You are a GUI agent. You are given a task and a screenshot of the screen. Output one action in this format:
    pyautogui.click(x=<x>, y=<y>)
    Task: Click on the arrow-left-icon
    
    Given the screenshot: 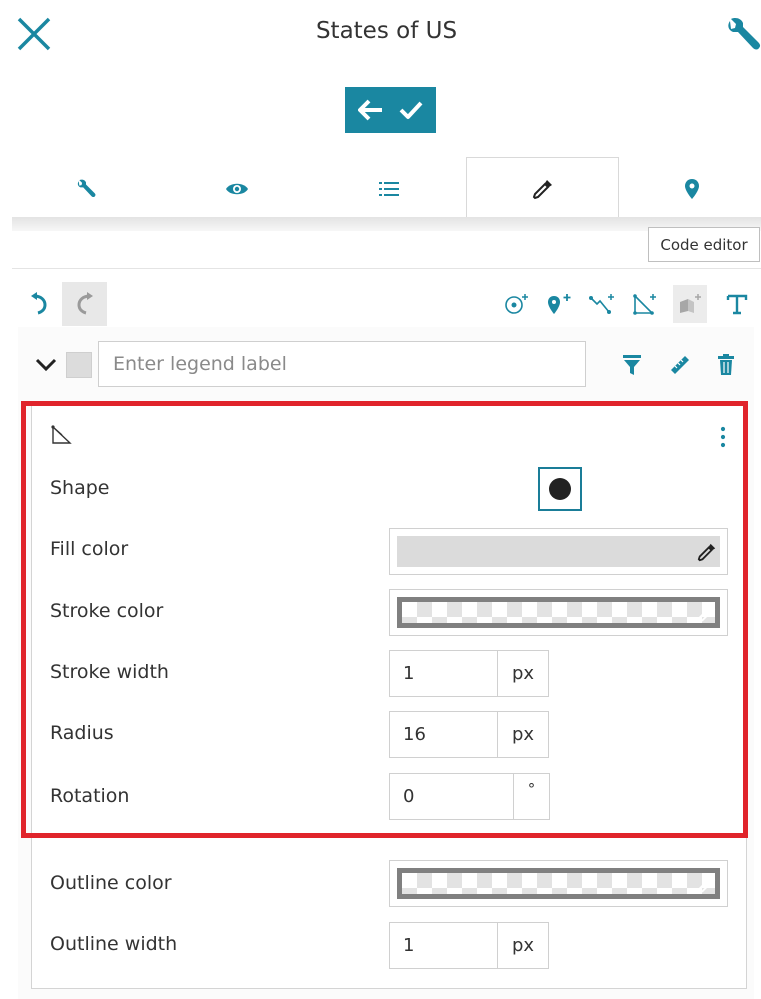 What is the action you would take?
    pyautogui.click(x=369, y=110)
    